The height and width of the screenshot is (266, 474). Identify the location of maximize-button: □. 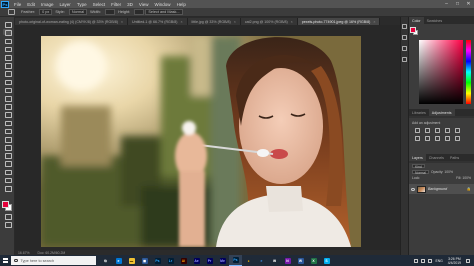
(457, 4).